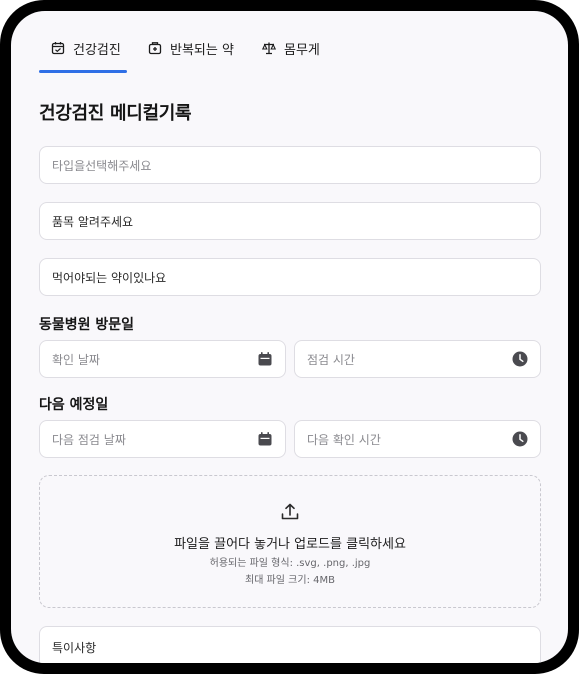 This screenshot has height=674, width=579. I want to click on visit-time-input: 점검 시간, so click(417, 359).